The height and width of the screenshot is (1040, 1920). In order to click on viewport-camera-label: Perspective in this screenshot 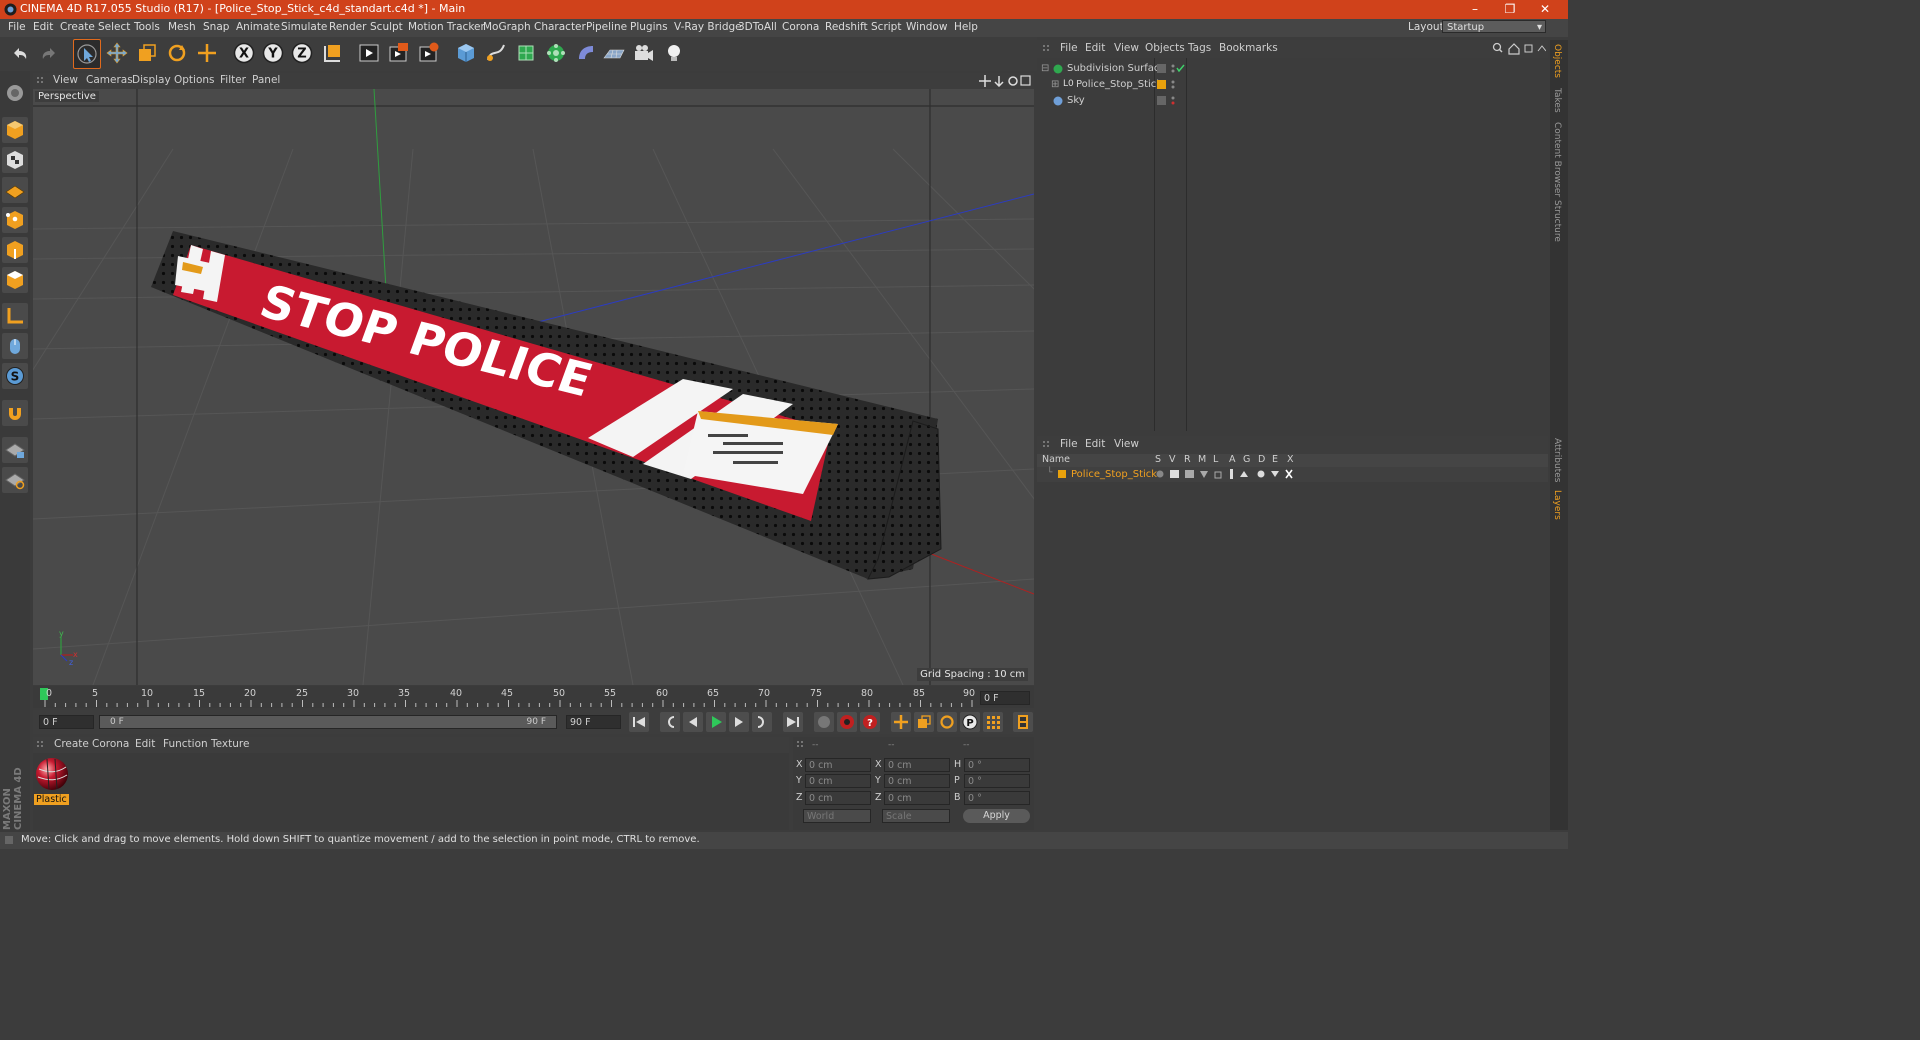, I will do `click(67, 96)`.